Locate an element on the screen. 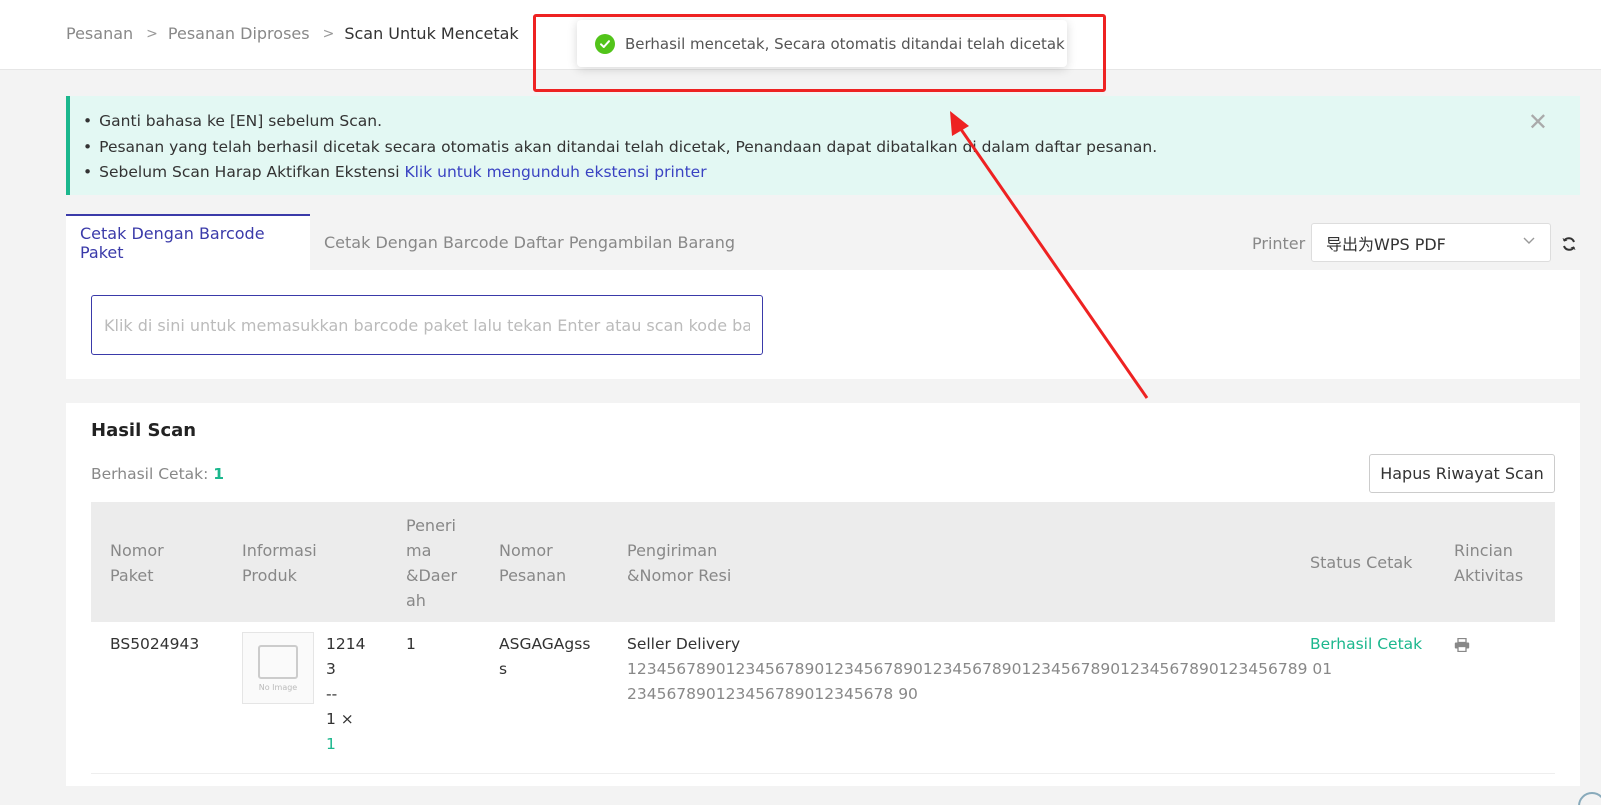 This screenshot has width=1601, height=805. cell-print-status: Berhasil Cetak is located at coordinates (1366, 644).